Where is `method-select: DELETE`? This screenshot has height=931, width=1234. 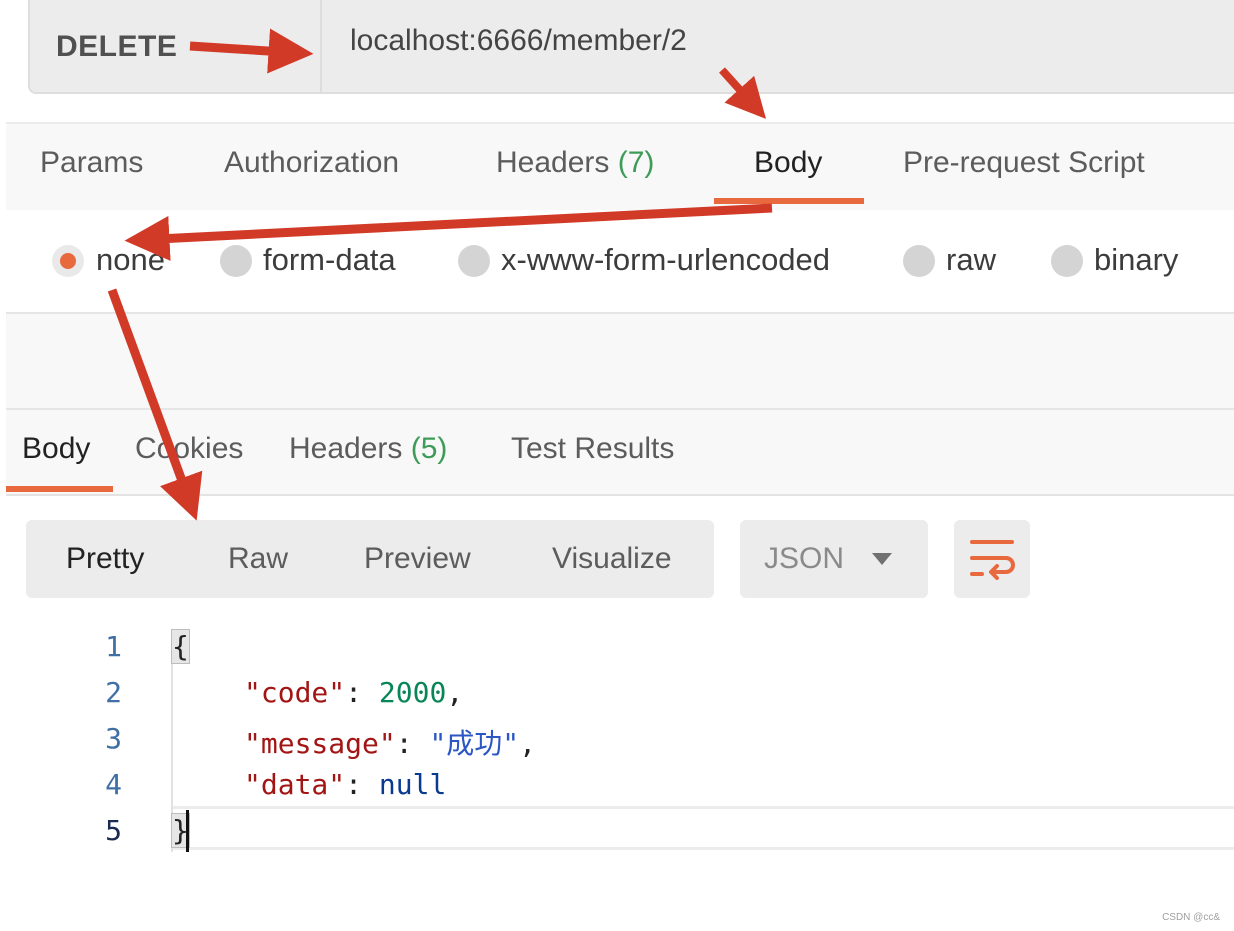 method-select: DELETE is located at coordinates (175, 47).